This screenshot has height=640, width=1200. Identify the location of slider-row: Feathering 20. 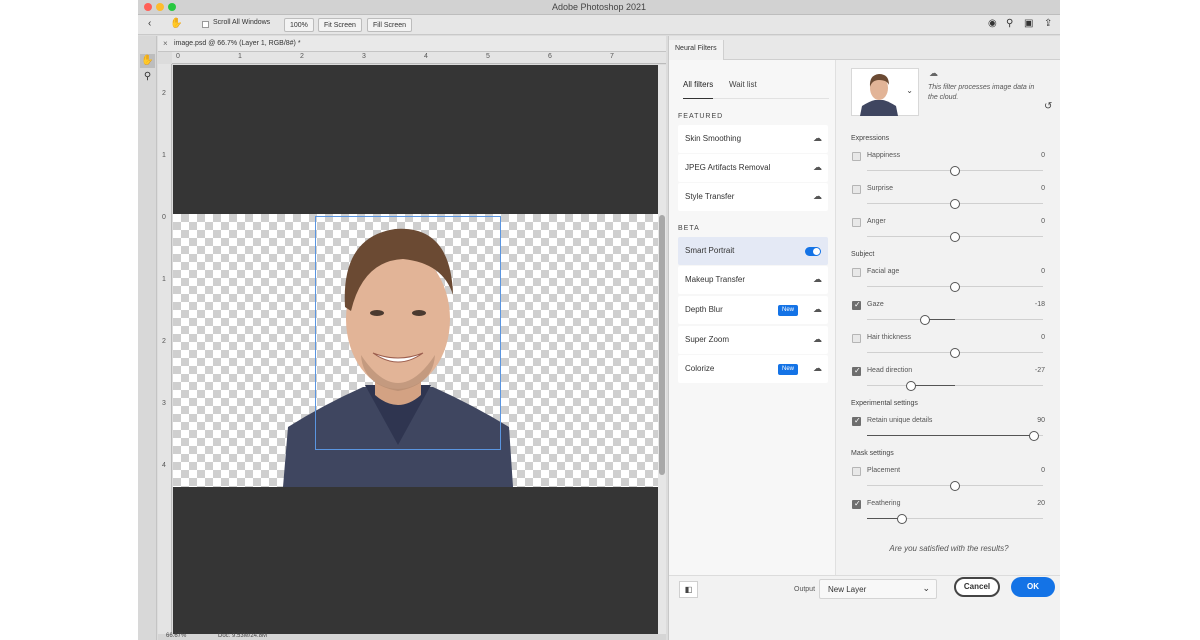
(949, 512).